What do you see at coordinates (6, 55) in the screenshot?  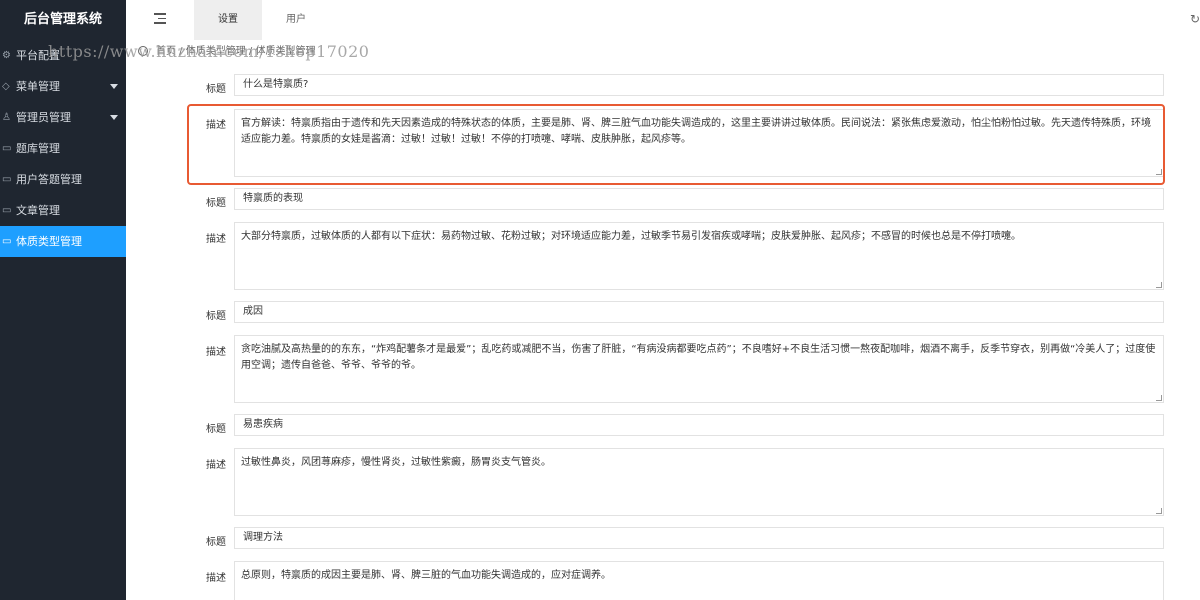 I see `gear-icon: ⚙` at bounding box center [6, 55].